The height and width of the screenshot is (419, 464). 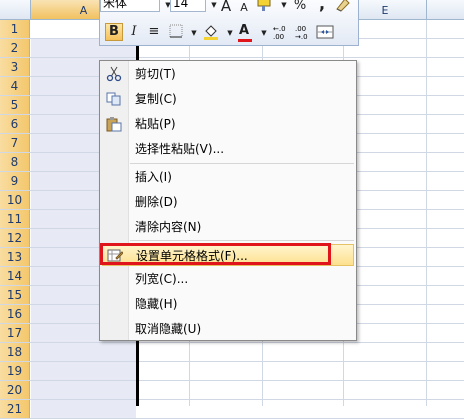 What do you see at coordinates (168, 329) in the screenshot?
I see `menu-item-label: 取消隐藏(U)` at bounding box center [168, 329].